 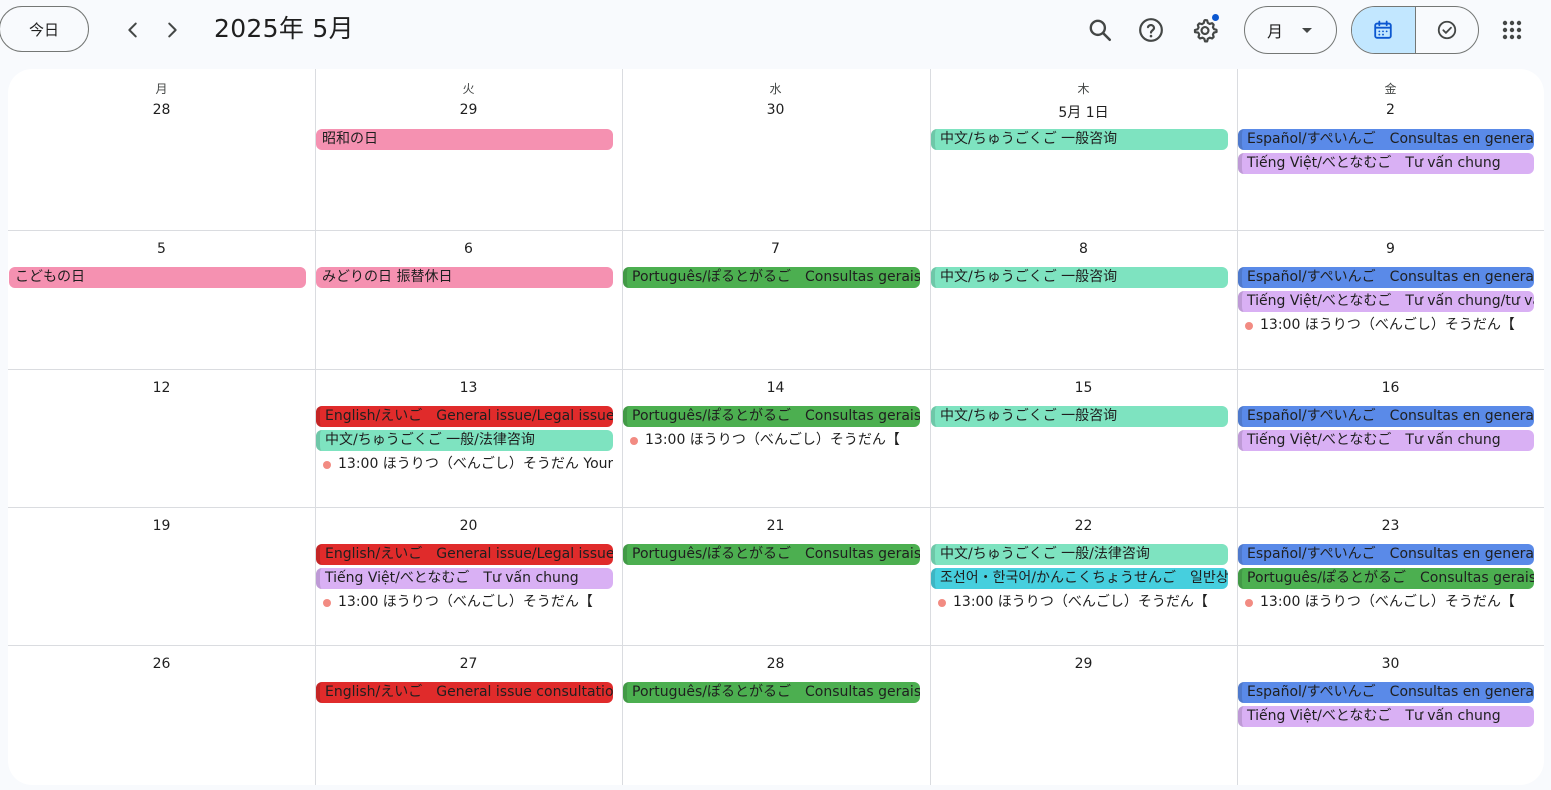 What do you see at coordinates (468, 526) in the screenshot?
I see `day-number: 20` at bounding box center [468, 526].